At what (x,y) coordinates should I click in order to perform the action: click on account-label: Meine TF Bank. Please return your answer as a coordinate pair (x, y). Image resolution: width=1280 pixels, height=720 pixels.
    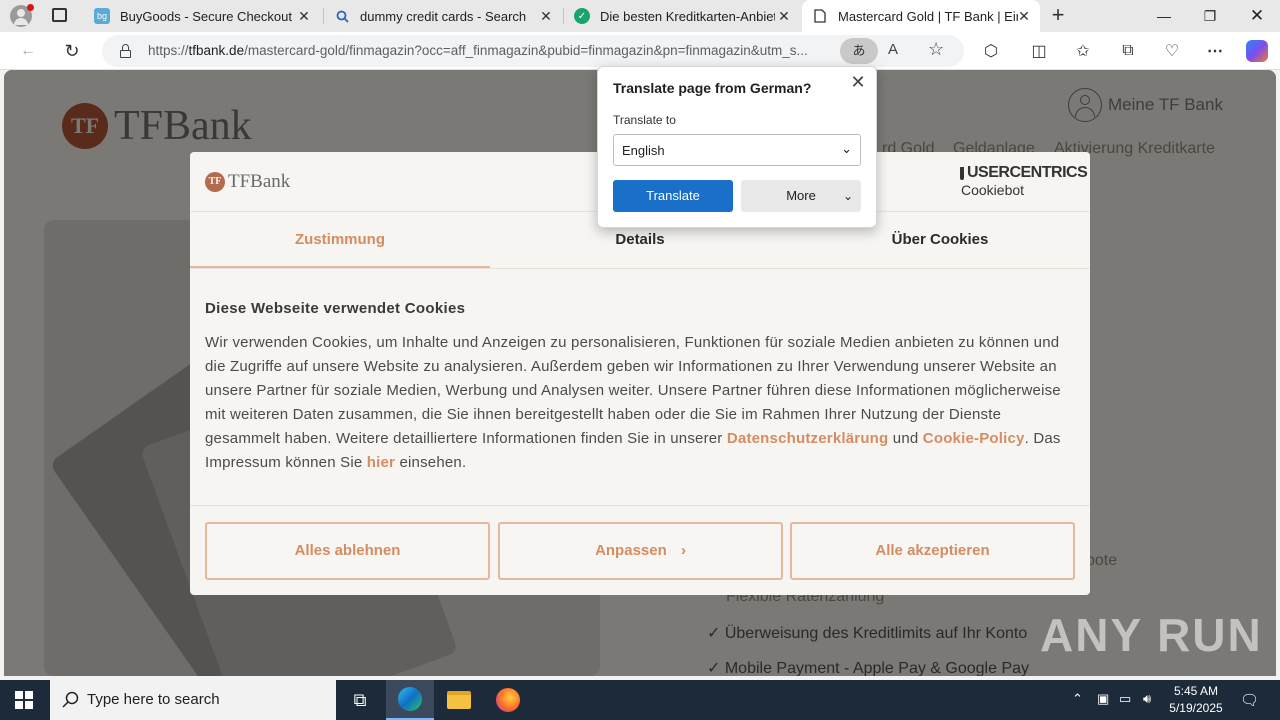
    Looking at the image, I should click on (1165, 104).